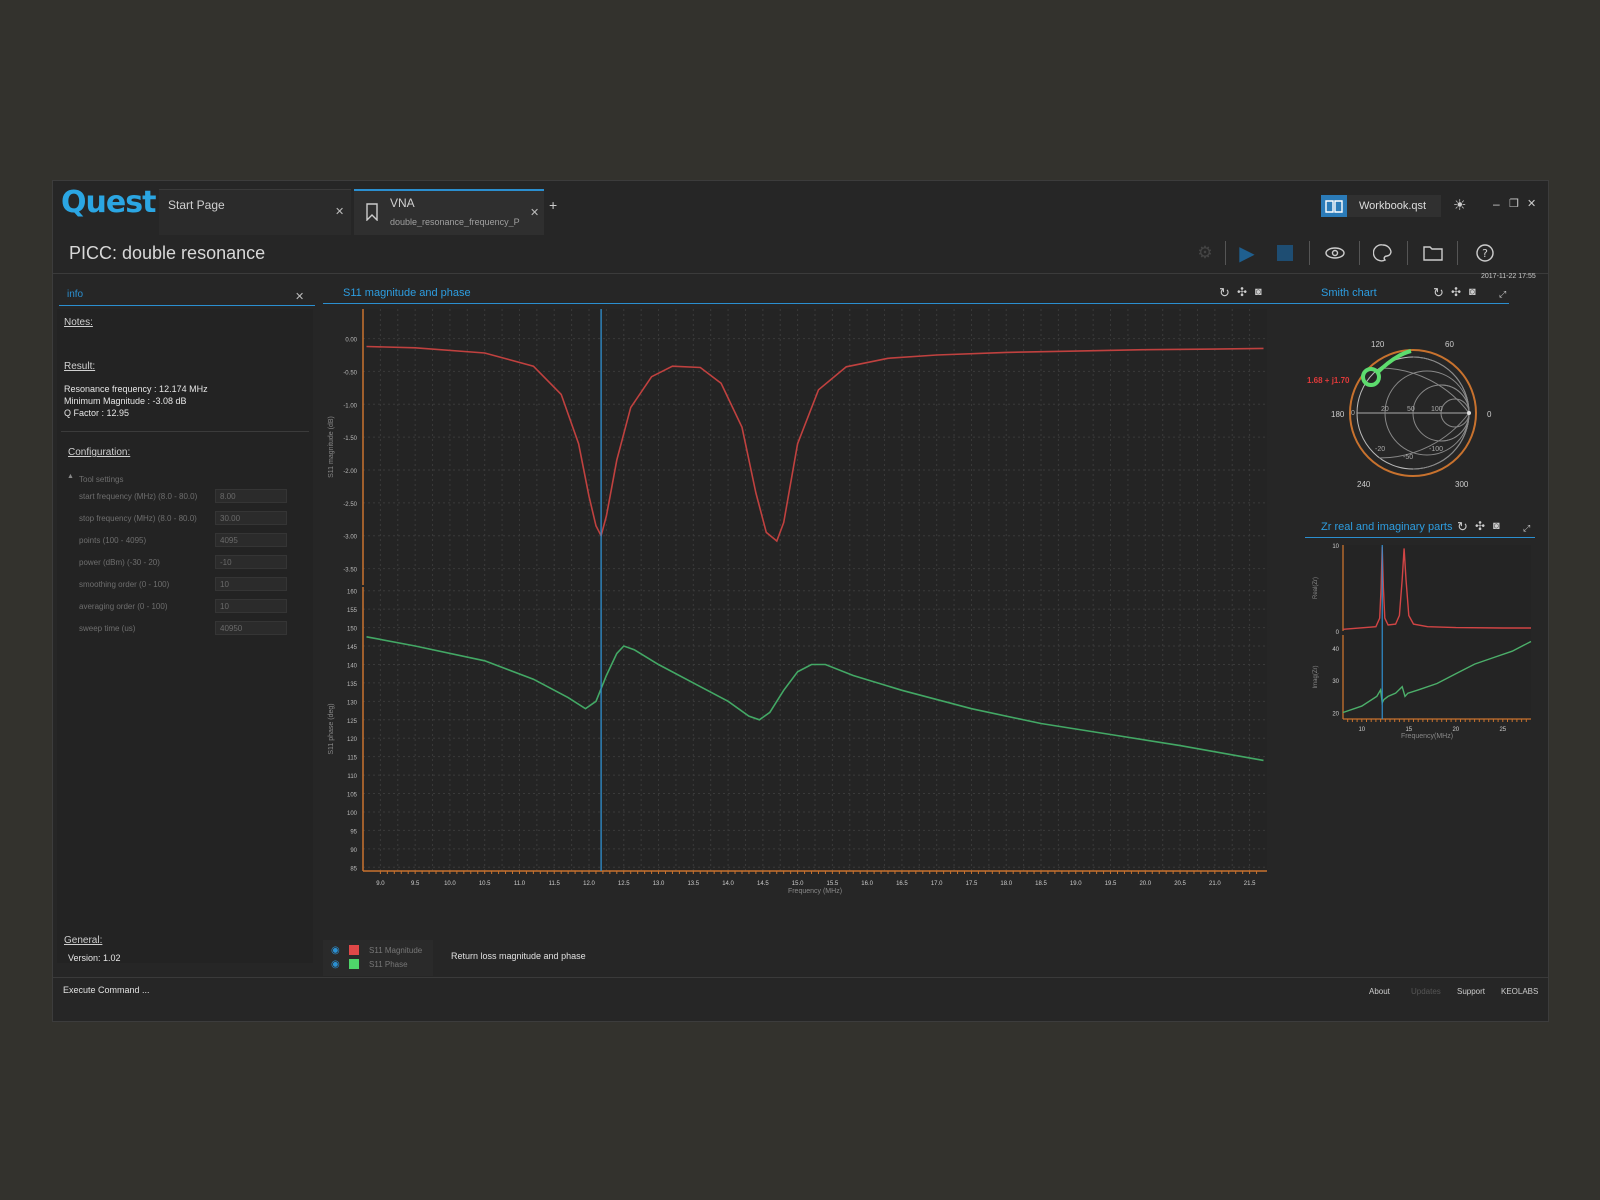  Describe the element at coordinates (1335, 253) in the screenshot. I see `eye-icon` at that location.